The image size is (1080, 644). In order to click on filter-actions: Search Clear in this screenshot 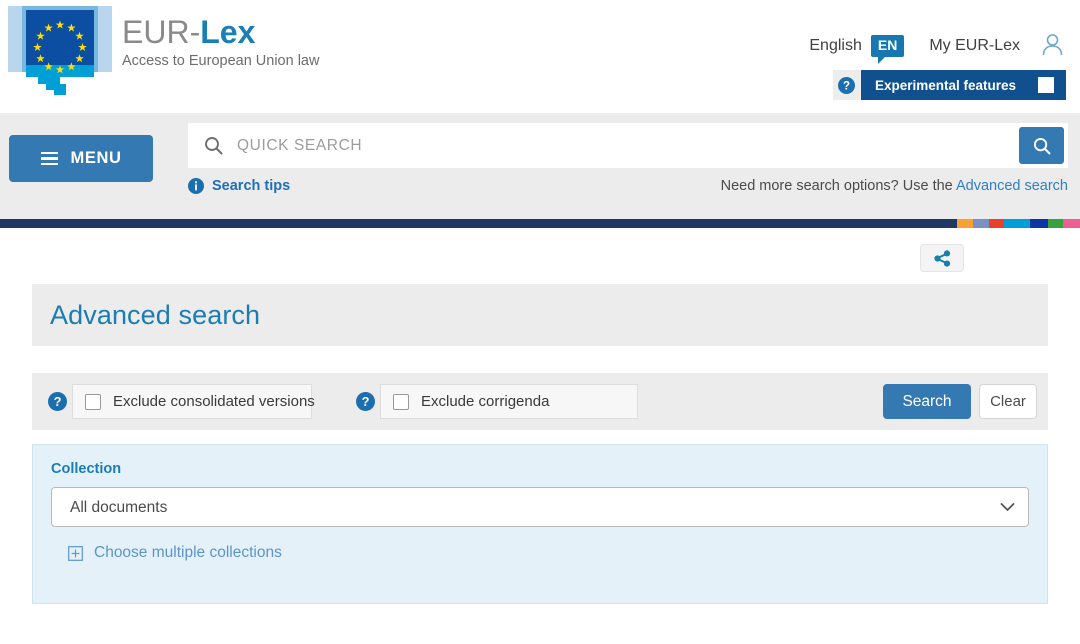, I will do `click(960, 401)`.